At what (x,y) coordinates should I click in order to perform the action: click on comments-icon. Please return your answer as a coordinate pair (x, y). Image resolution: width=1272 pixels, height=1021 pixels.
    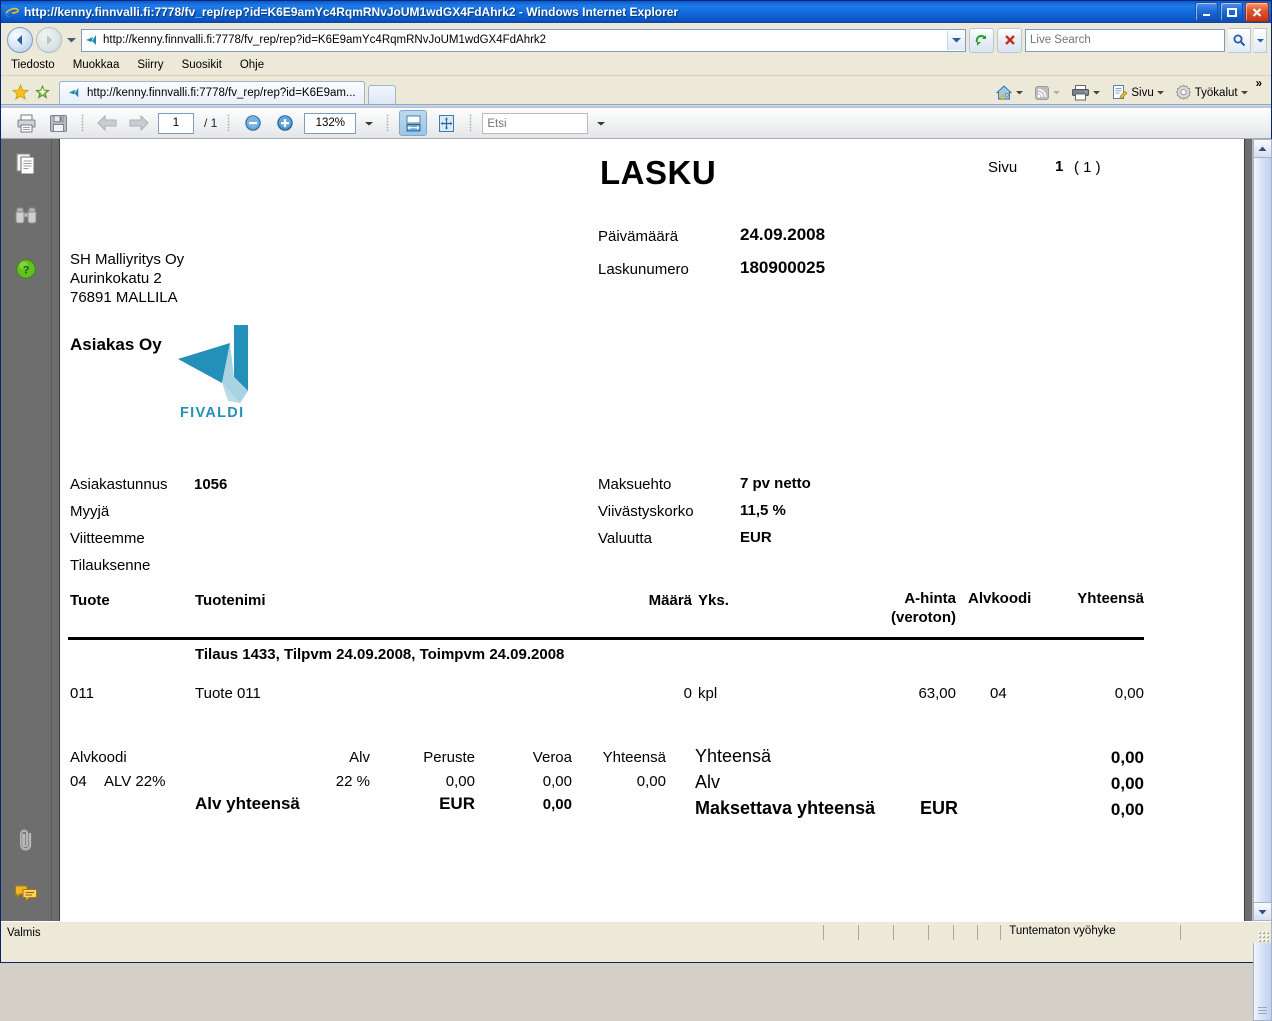
    Looking at the image, I should click on (26, 893).